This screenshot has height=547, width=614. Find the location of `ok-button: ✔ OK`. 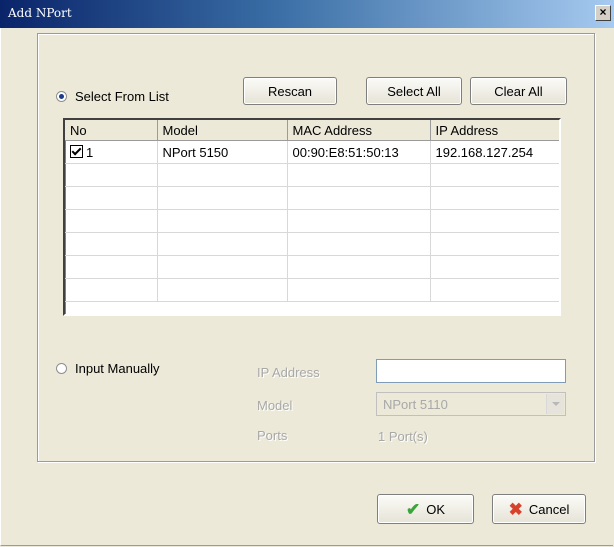

ok-button: ✔ OK is located at coordinates (425, 509).